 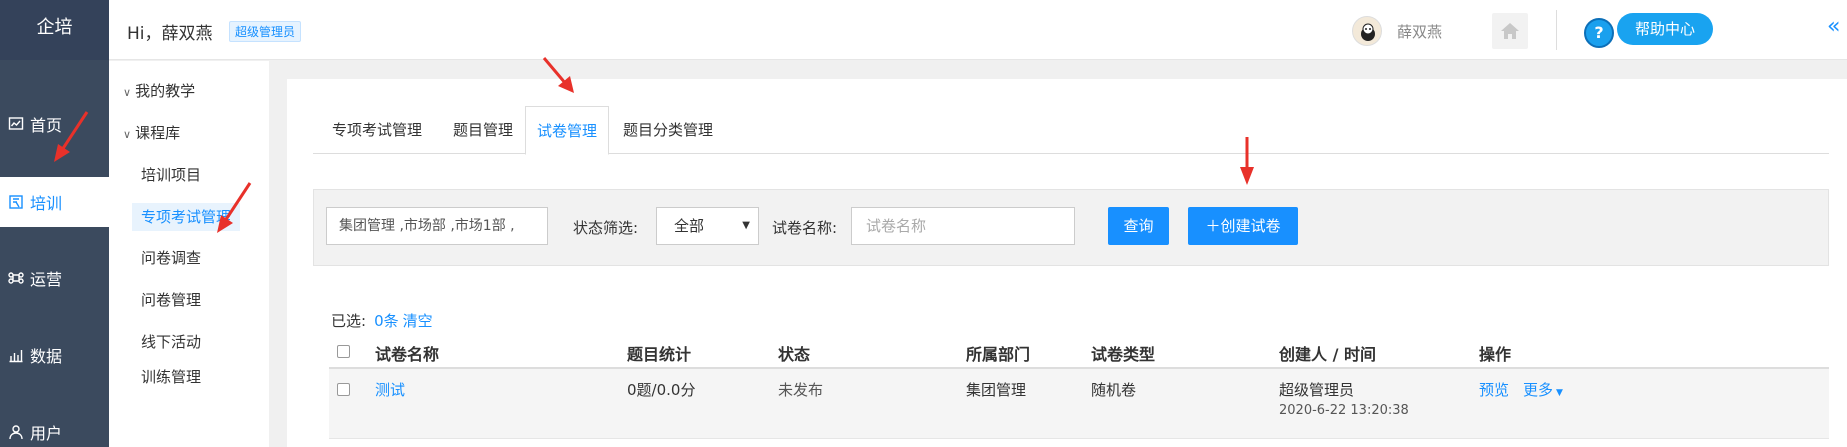 What do you see at coordinates (1344, 410) in the screenshot?
I see `created-time: 2020-6-22 13:20:38` at bounding box center [1344, 410].